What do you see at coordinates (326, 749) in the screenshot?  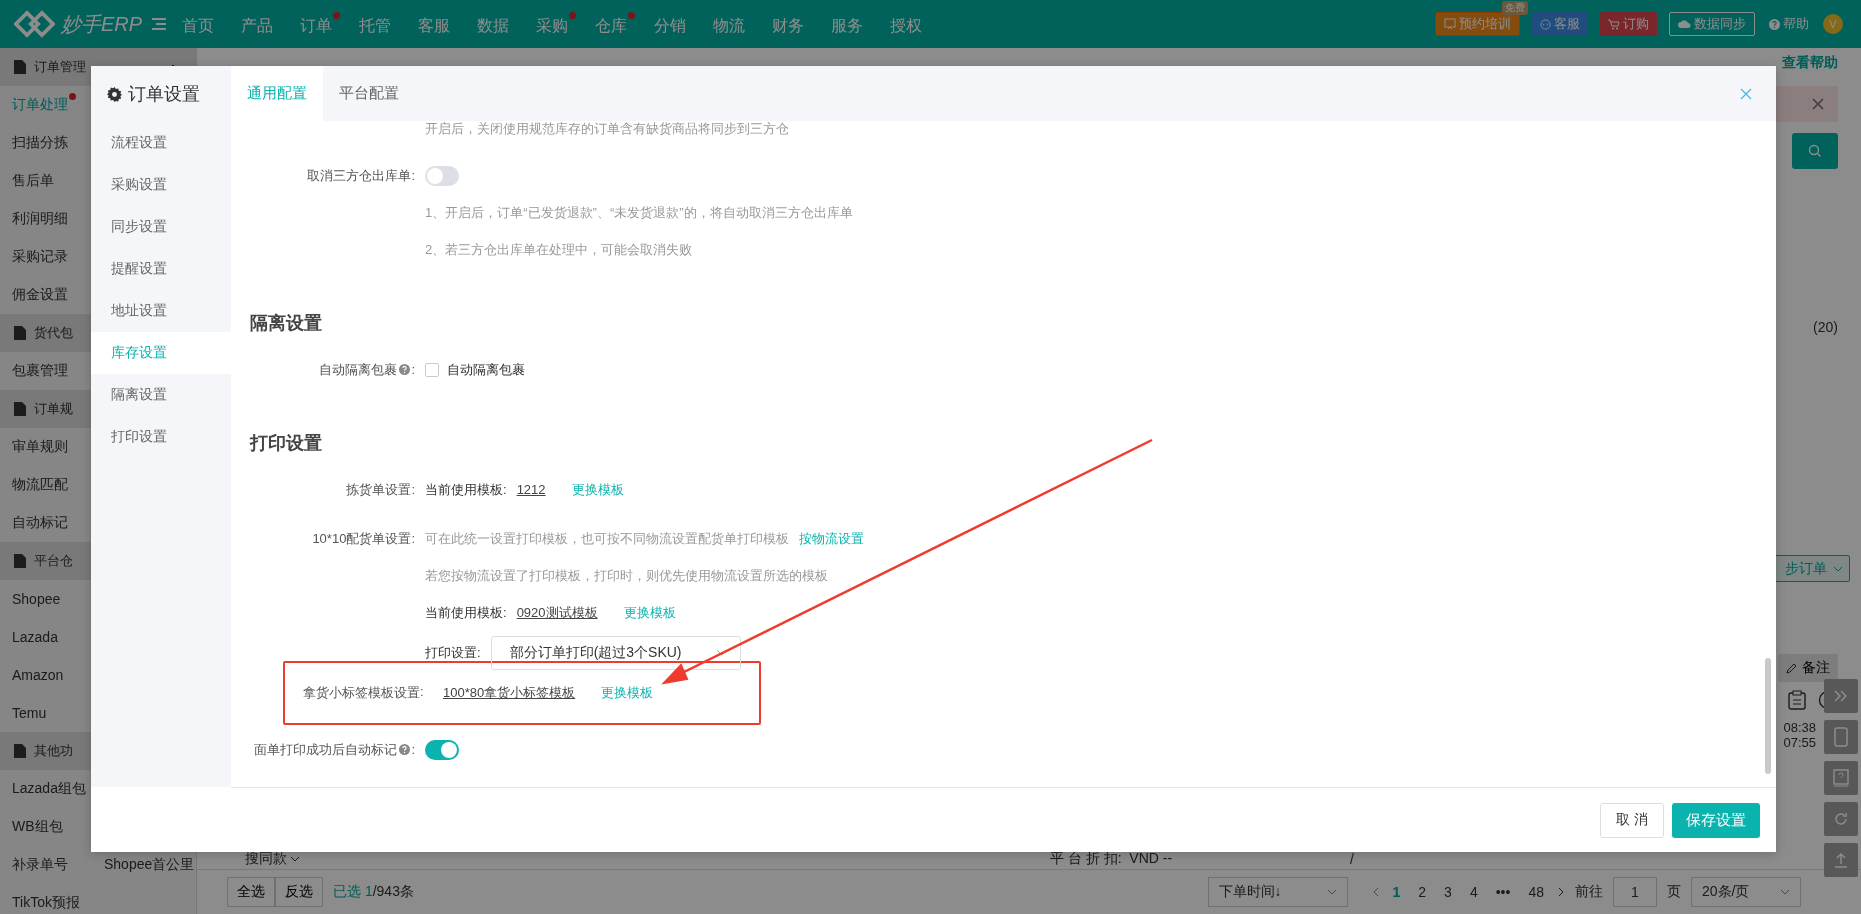 I see `field-label: 面单打印成功后自动标记` at bounding box center [326, 749].